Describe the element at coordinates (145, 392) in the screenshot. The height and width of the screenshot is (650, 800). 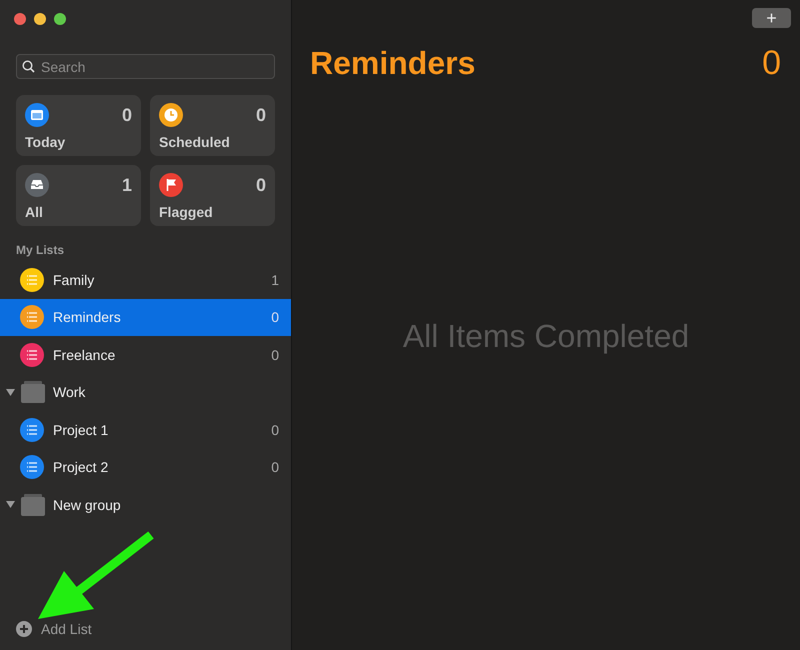
I see `group-item: Work` at that location.